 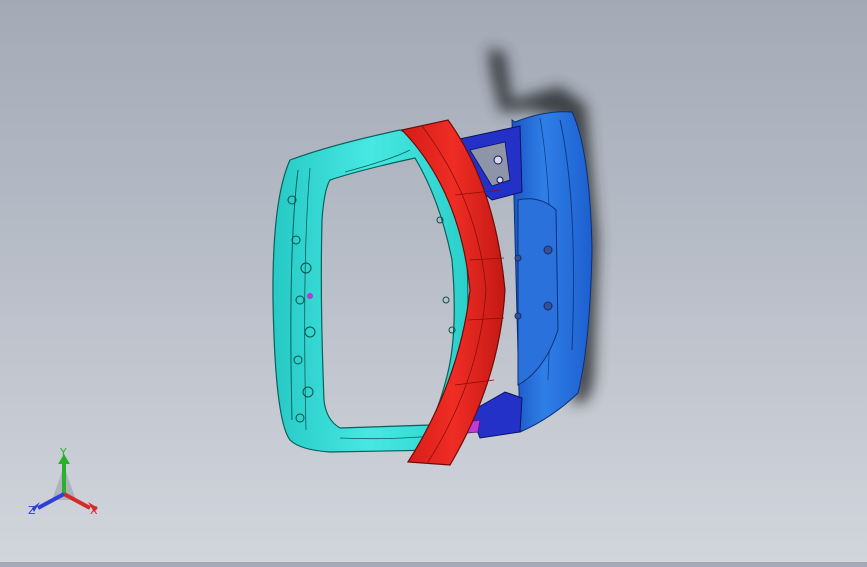 I want to click on x-axis-arrow, so click(x=77, y=501).